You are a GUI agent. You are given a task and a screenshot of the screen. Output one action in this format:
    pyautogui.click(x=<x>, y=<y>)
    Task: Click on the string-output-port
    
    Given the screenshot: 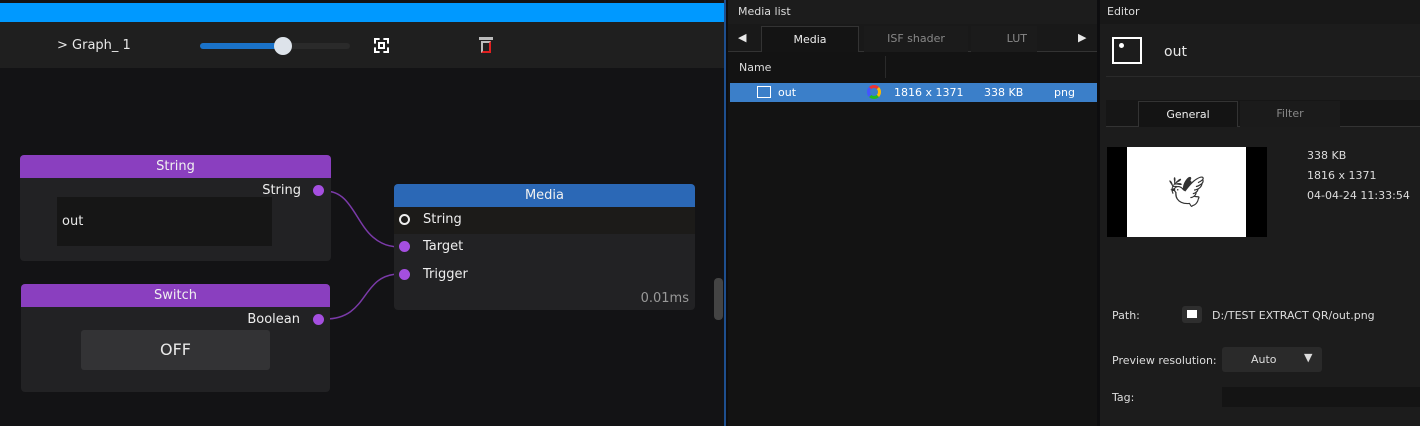 What is the action you would take?
    pyautogui.click(x=318, y=190)
    